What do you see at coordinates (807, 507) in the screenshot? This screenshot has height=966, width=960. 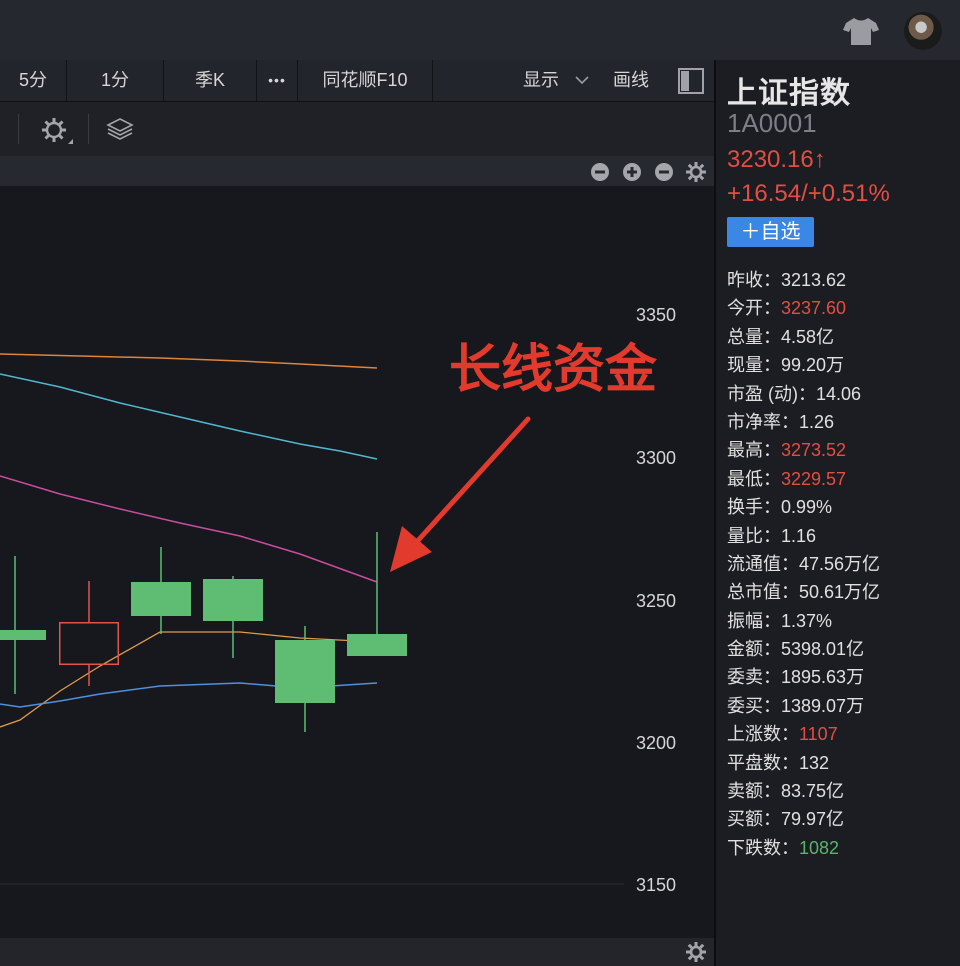 I see `stat-value: 0.99%` at bounding box center [807, 507].